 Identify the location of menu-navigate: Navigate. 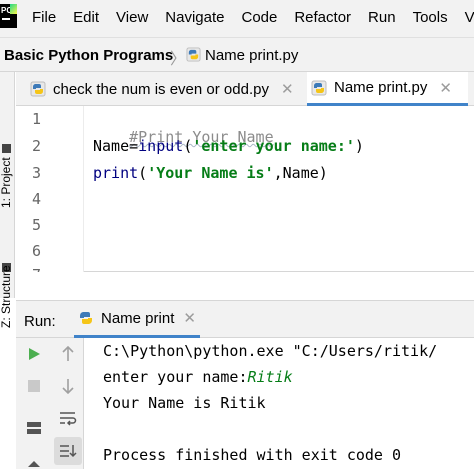
(194, 17).